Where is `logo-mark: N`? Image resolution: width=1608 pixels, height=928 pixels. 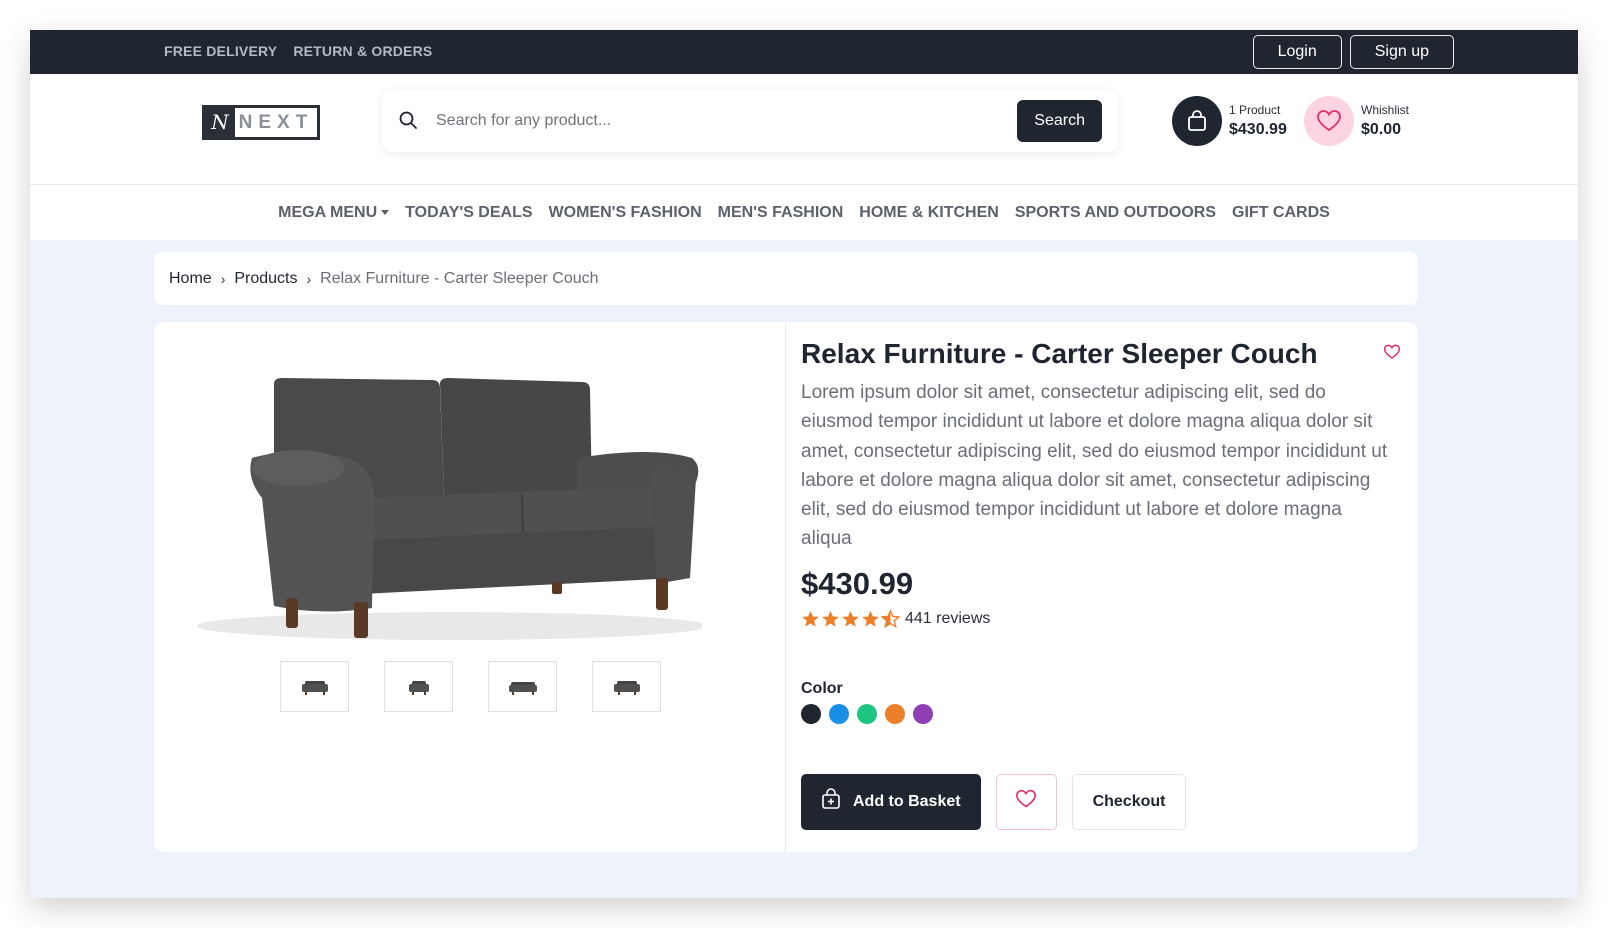 logo-mark: N is located at coordinates (220, 122).